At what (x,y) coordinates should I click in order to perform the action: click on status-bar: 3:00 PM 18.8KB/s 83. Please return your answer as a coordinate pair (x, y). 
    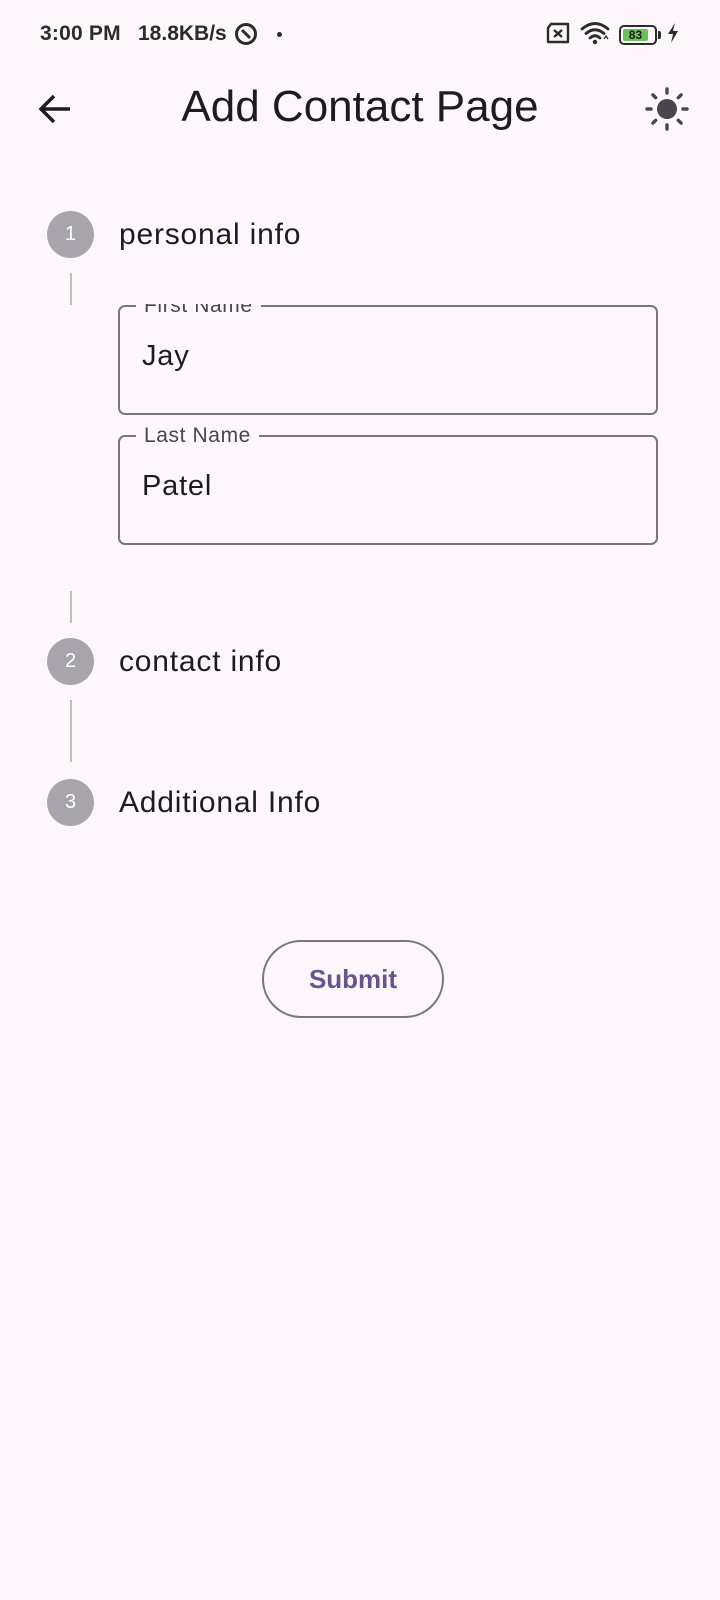
    Looking at the image, I should click on (360, 35).